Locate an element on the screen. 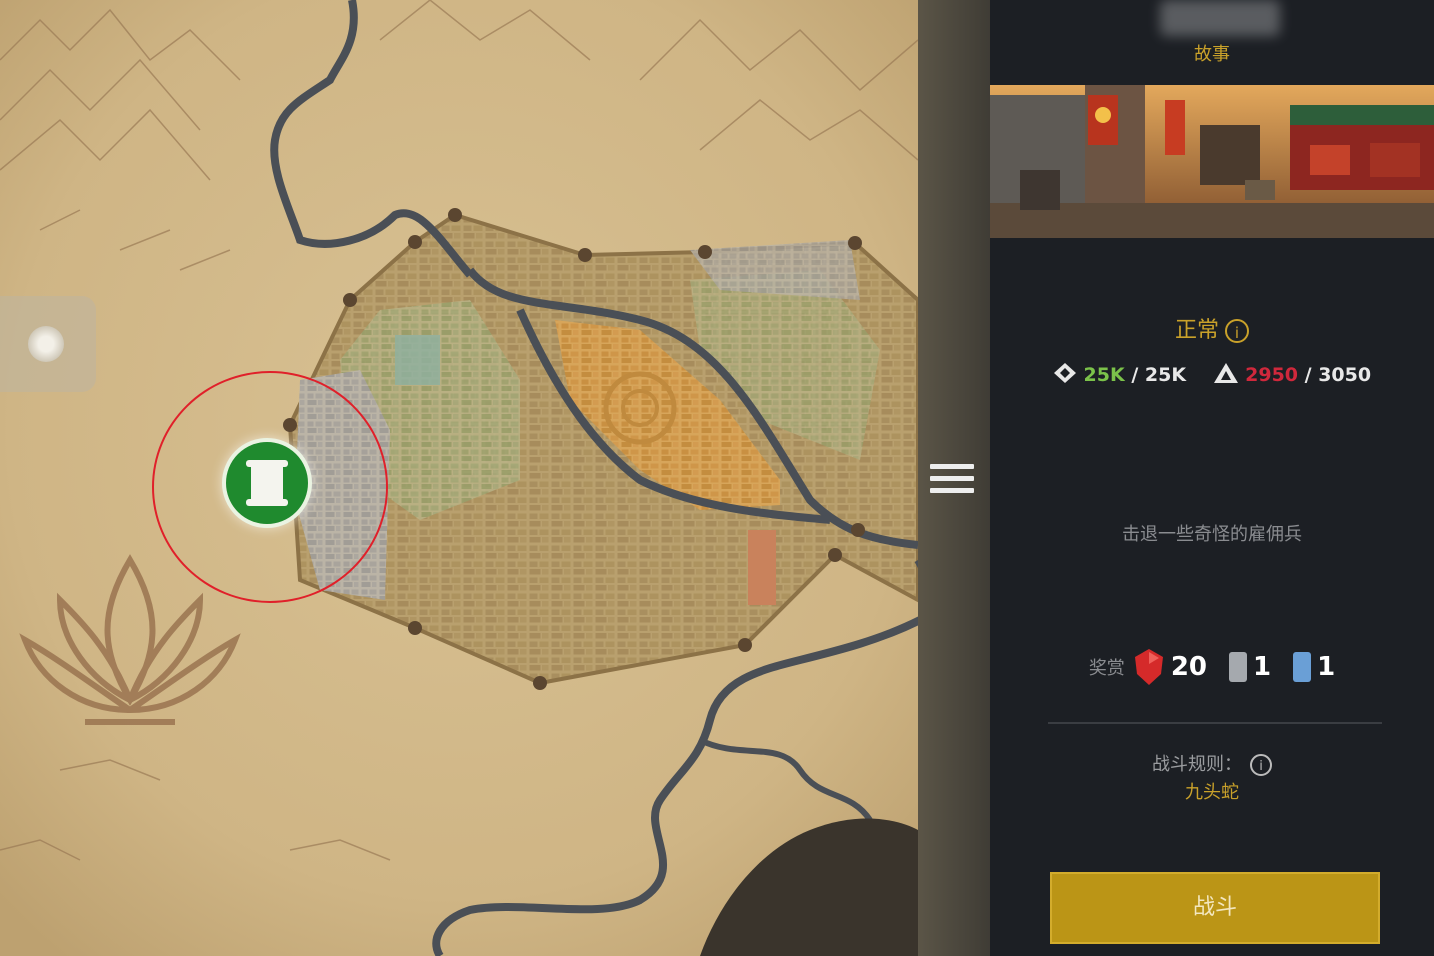  battle-rules: 战斗规则： i is located at coordinates (1212, 763).